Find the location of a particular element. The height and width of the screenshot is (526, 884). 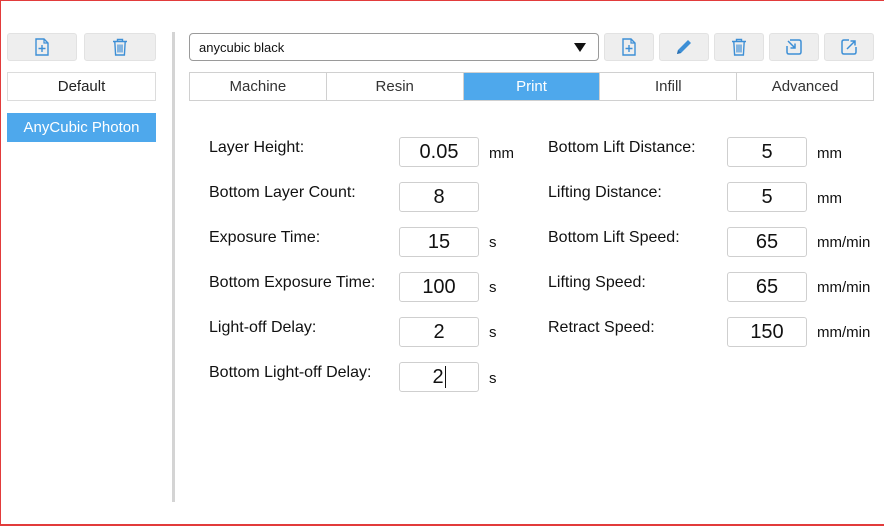

bottom-exposure-time-unit: s is located at coordinates (493, 287).